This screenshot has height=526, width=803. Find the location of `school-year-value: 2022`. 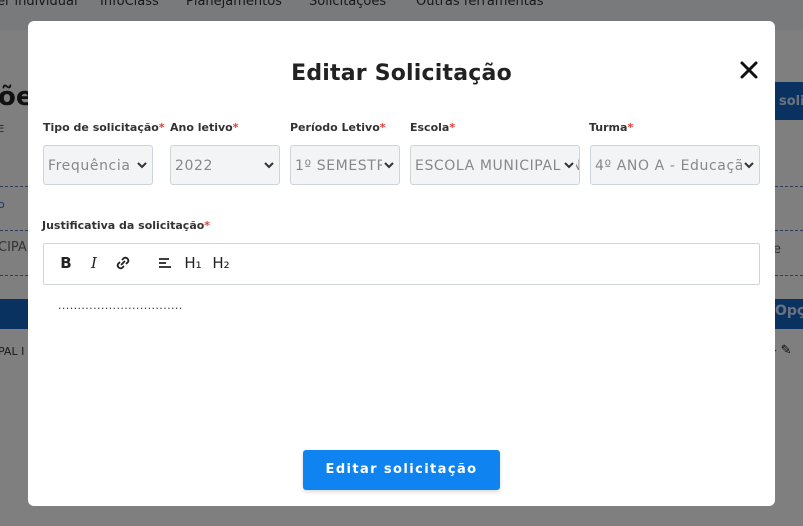

school-year-value: 2022 is located at coordinates (194, 166).